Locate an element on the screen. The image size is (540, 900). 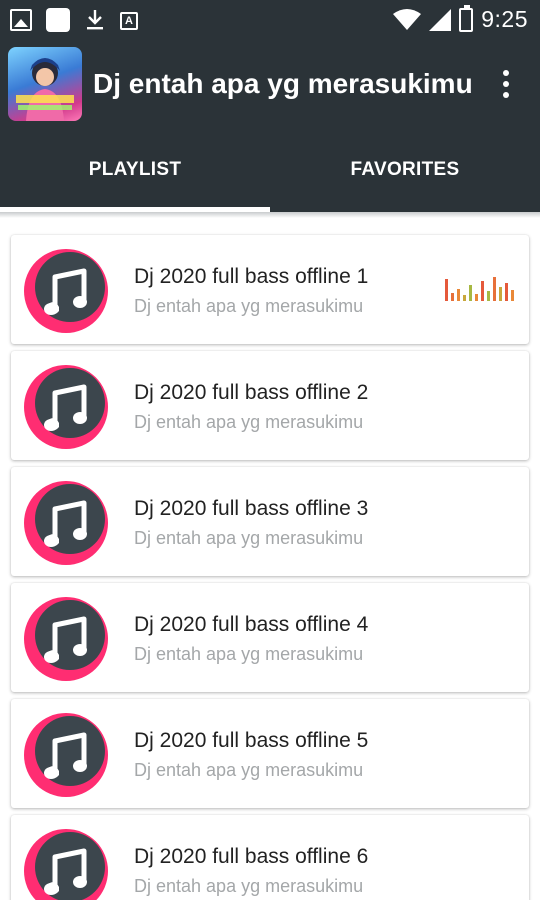
download-icon is located at coordinates (95, 20).